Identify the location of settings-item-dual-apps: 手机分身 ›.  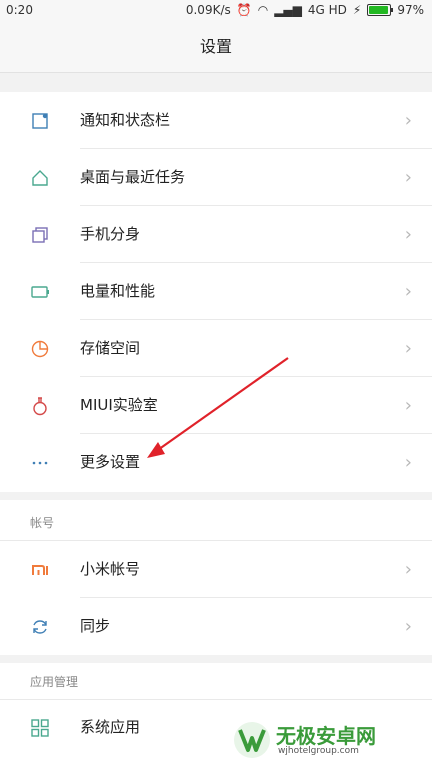
(216, 234).